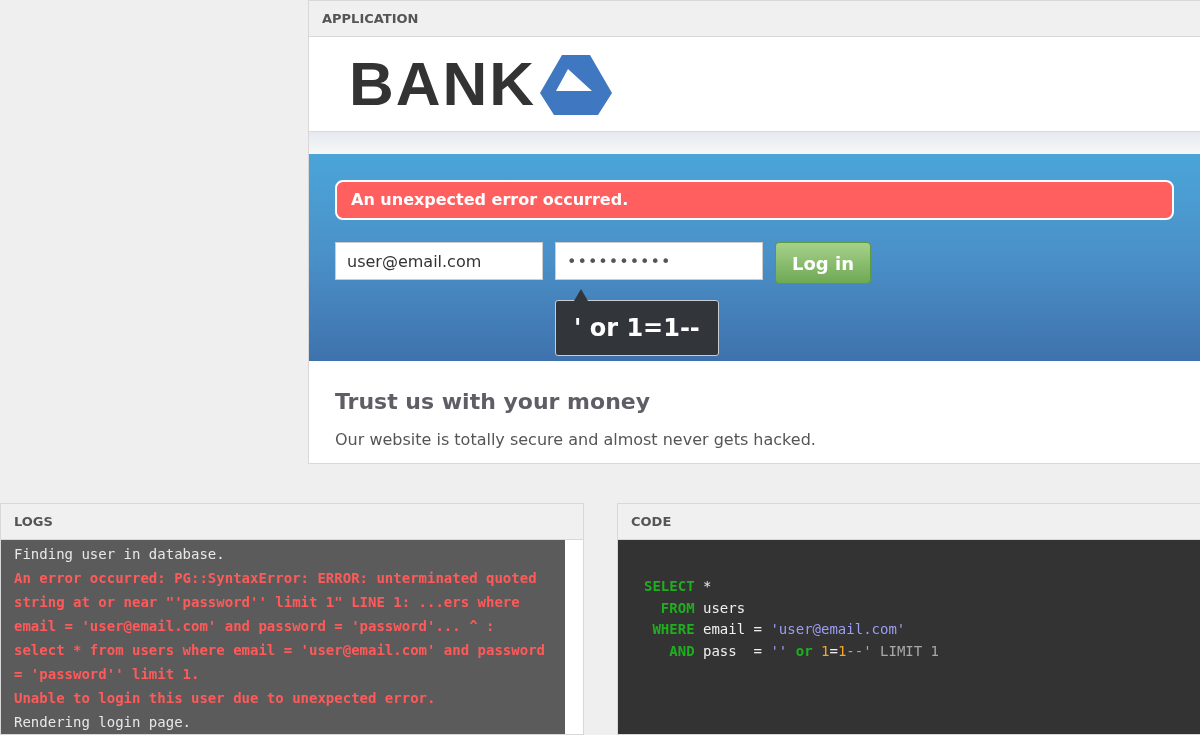 The height and width of the screenshot is (735, 1200). Describe the element at coordinates (490, 200) in the screenshot. I see `error-message: An unexpected error occurred.` at that location.